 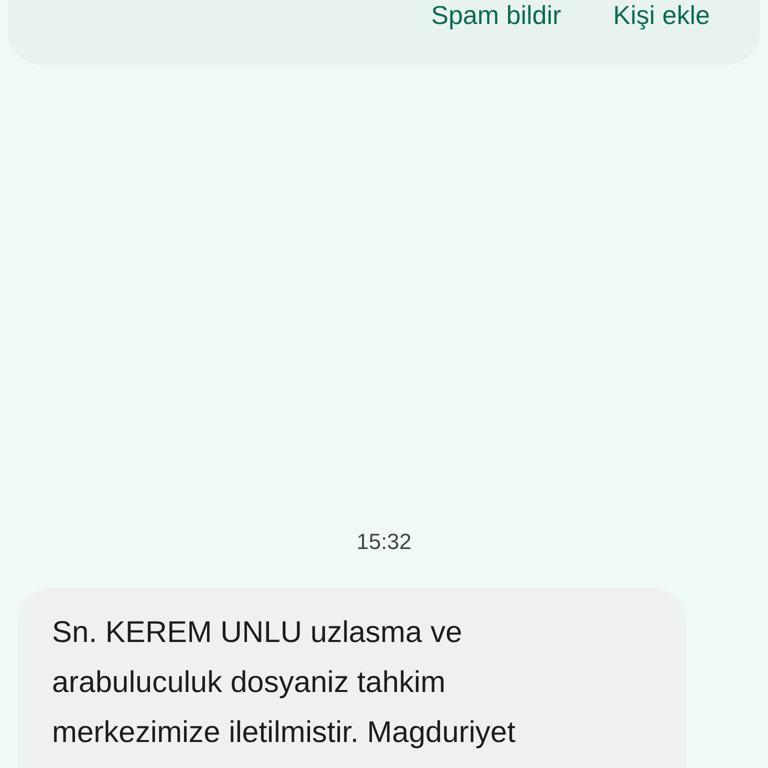 What do you see at coordinates (384, 542) in the screenshot?
I see `message-timestamp: 15:32` at bounding box center [384, 542].